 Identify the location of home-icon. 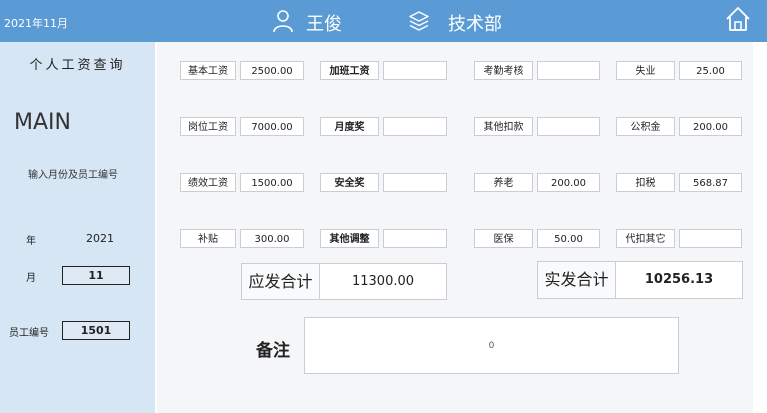
(738, 19).